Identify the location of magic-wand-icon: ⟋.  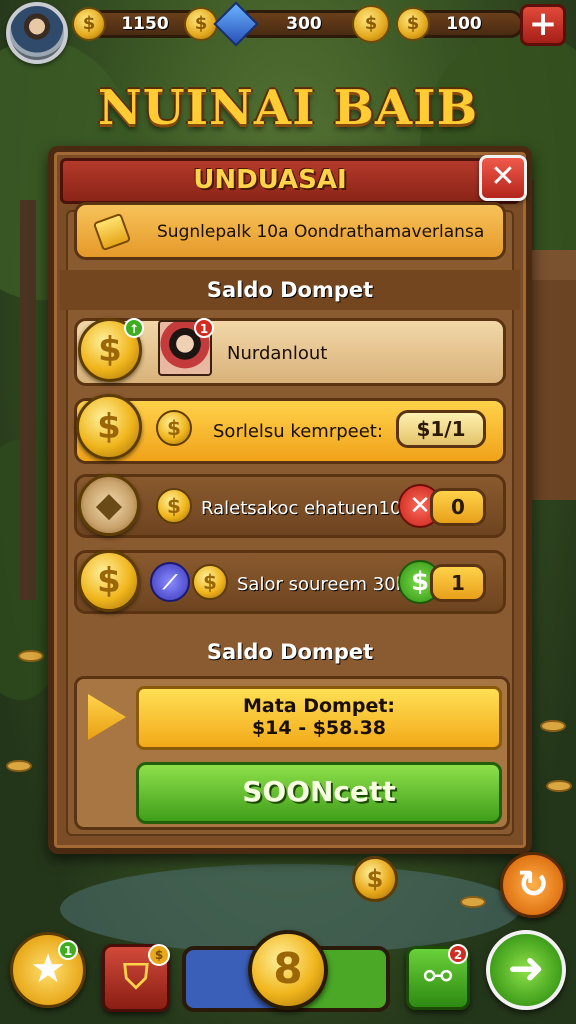
(170, 582).